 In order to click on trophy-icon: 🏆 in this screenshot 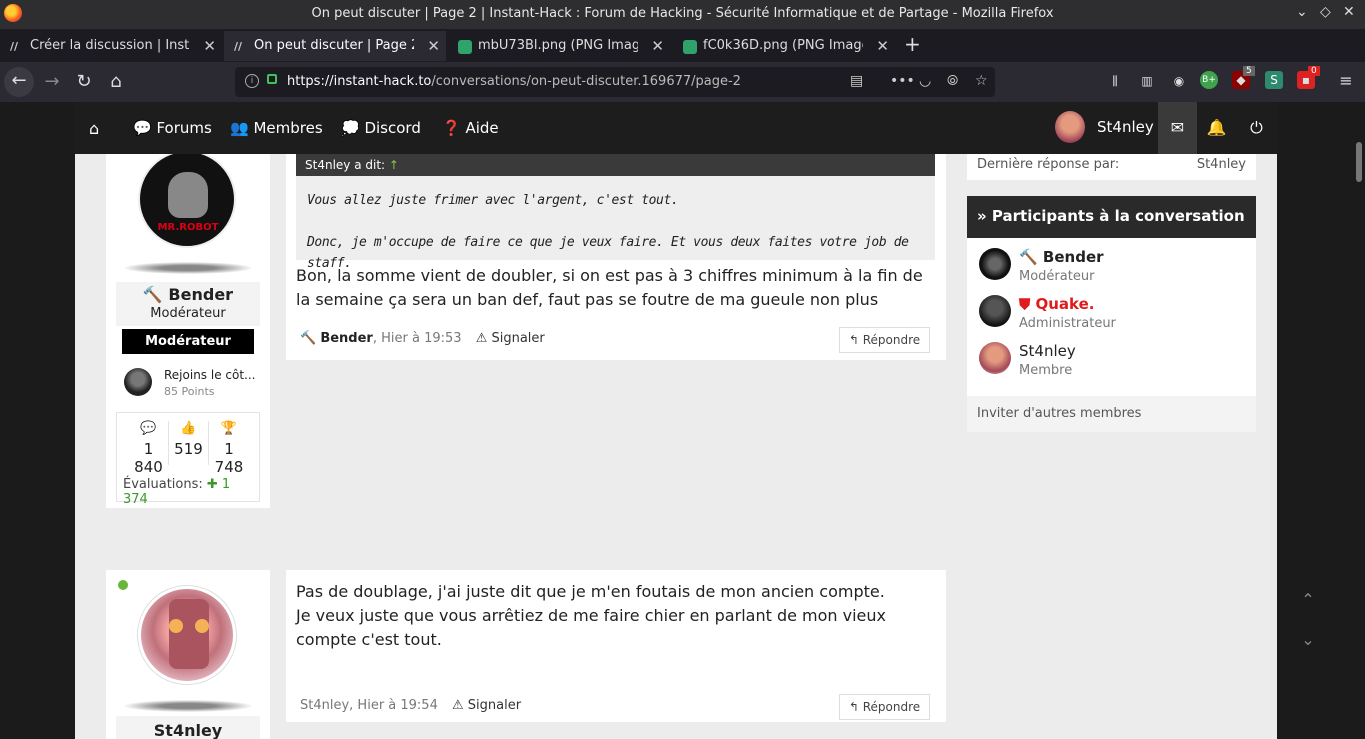, I will do `click(229, 428)`.